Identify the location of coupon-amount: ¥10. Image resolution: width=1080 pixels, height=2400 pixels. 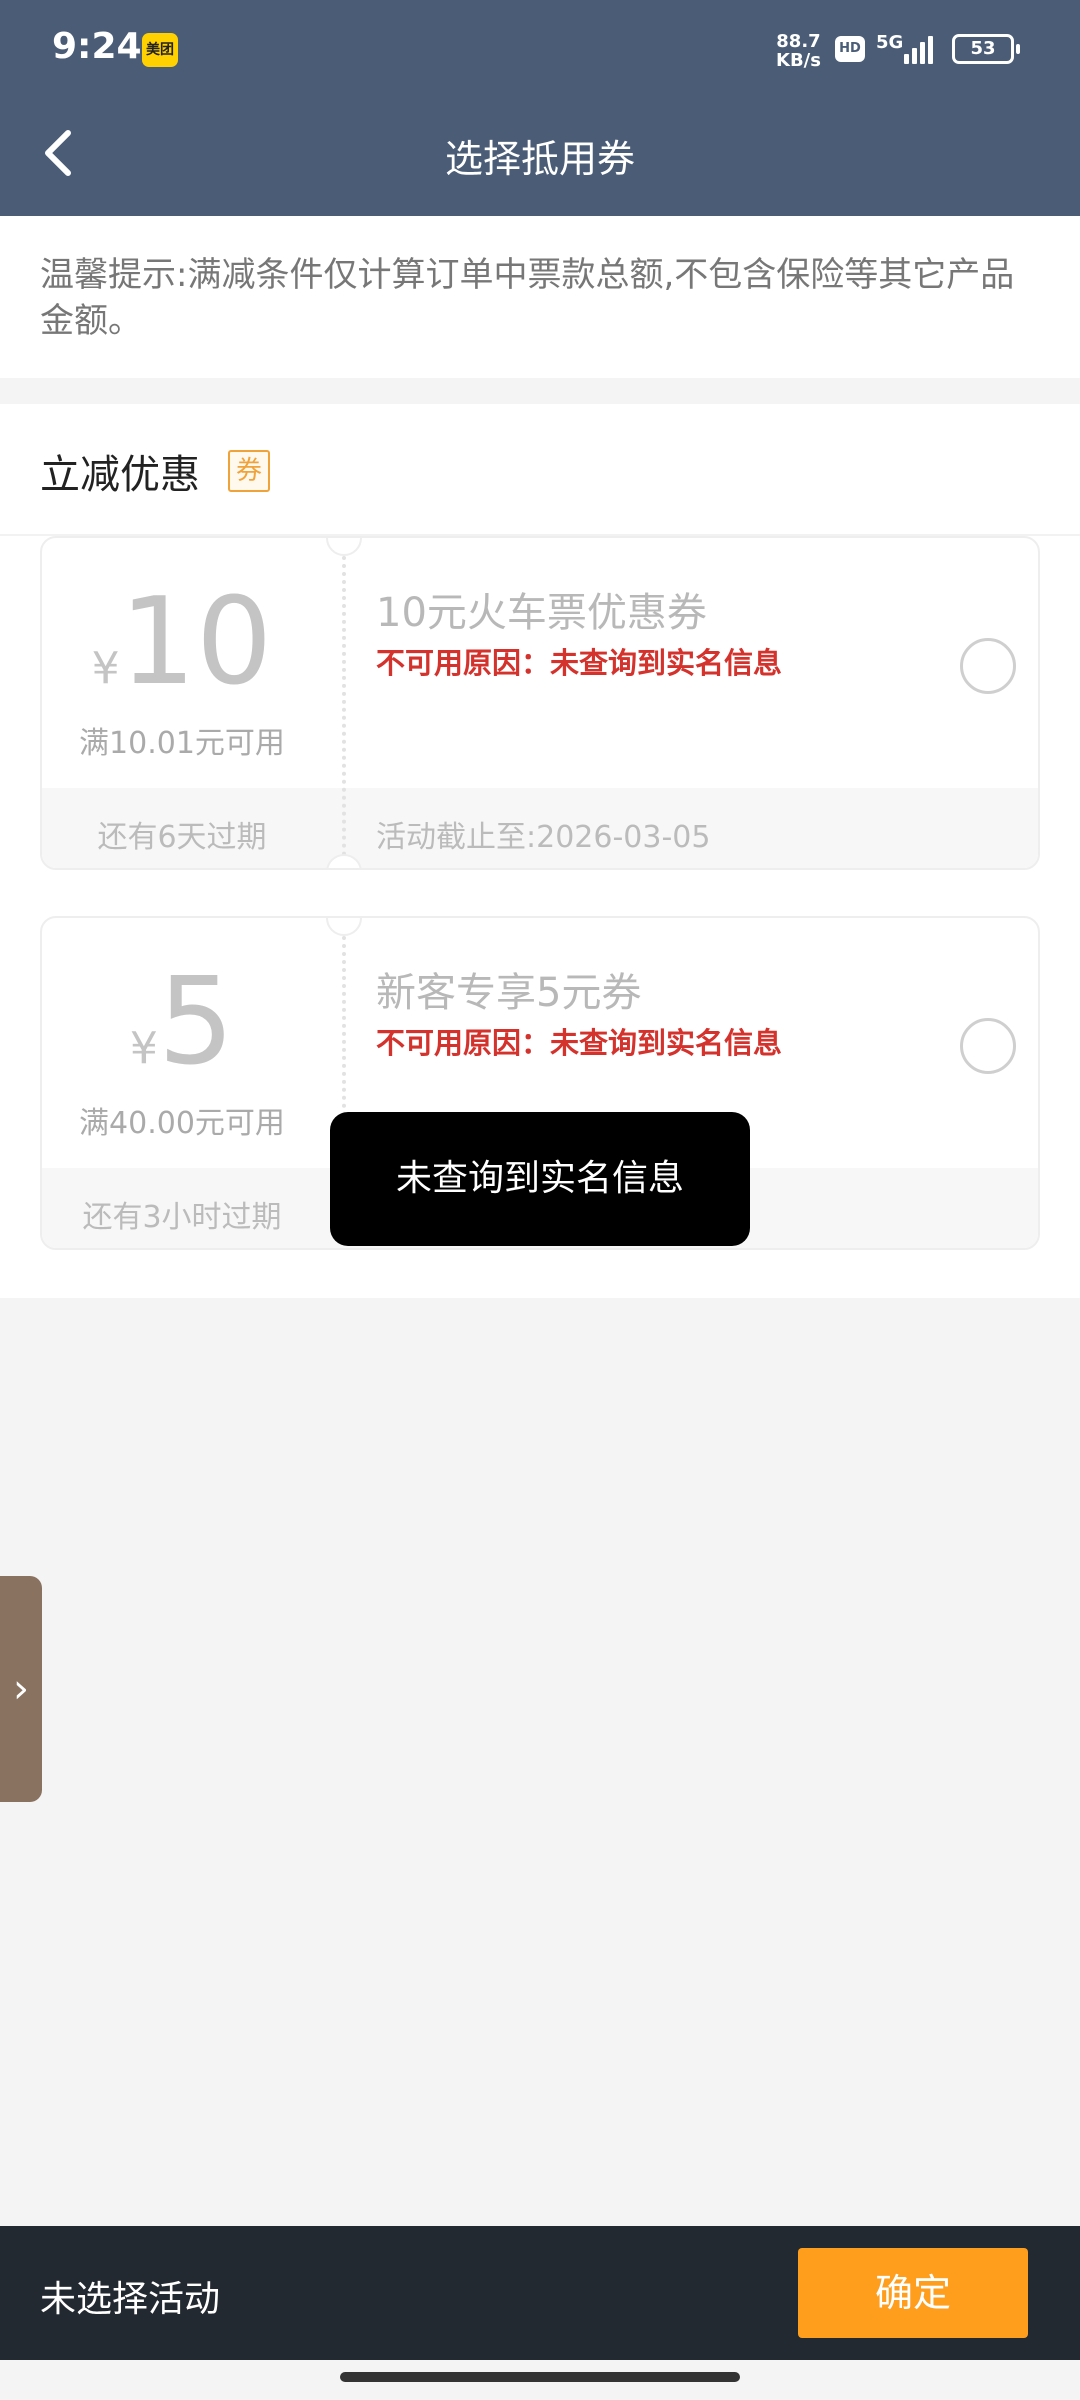
(182, 643).